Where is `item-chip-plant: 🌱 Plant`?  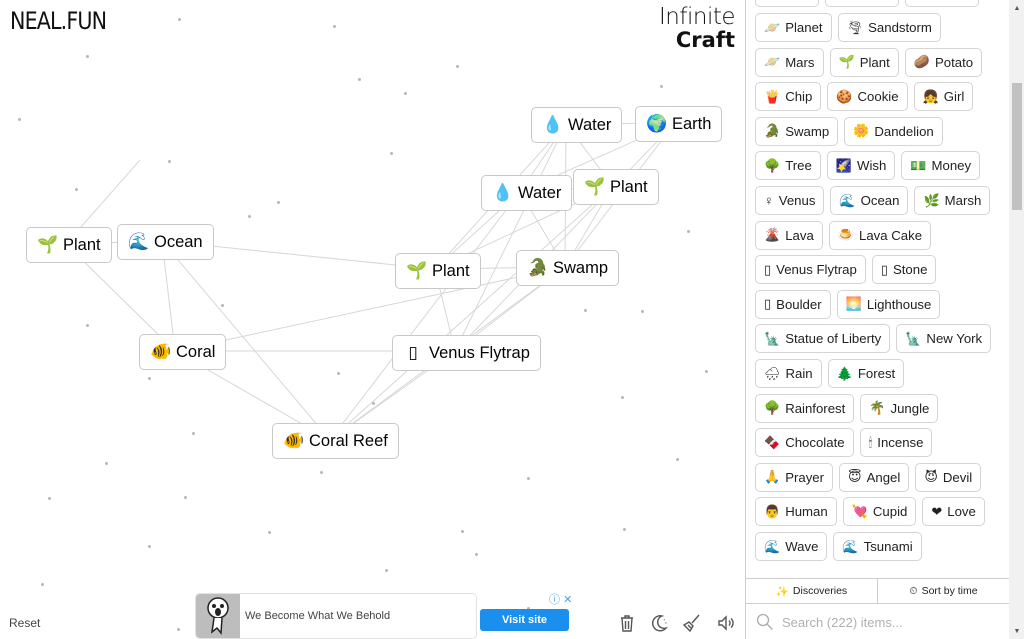 item-chip-plant: 🌱 Plant is located at coordinates (864, 62).